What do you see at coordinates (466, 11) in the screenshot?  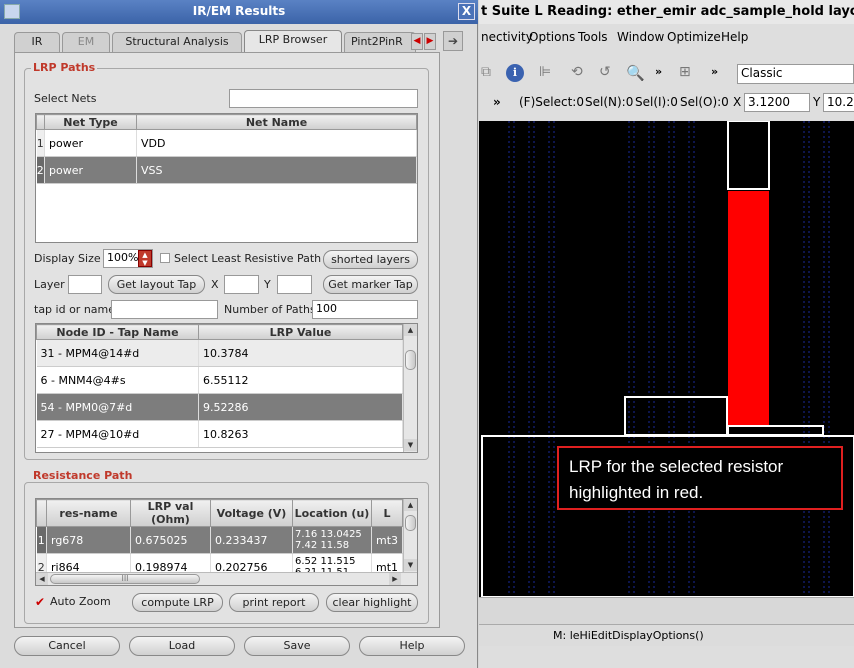 I see `close-button: X` at bounding box center [466, 11].